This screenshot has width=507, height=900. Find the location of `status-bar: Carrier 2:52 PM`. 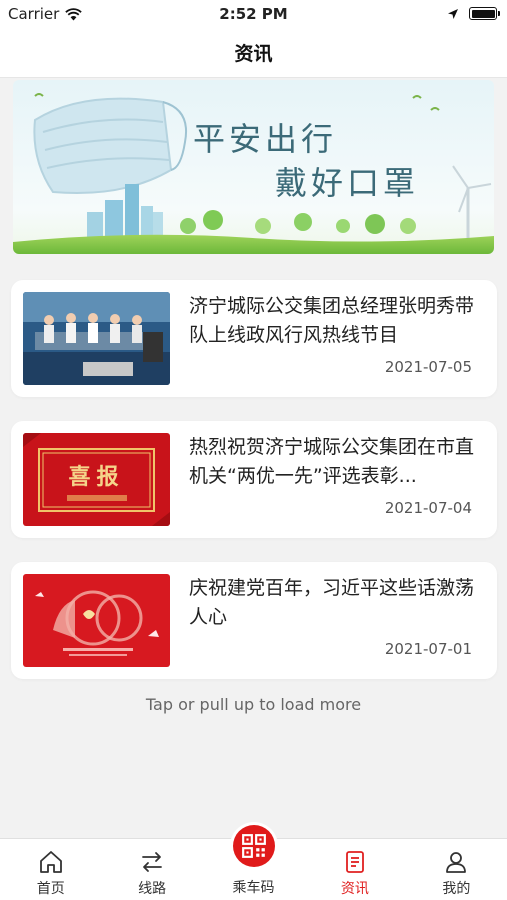

status-bar: Carrier 2:52 PM is located at coordinates (253, 14).